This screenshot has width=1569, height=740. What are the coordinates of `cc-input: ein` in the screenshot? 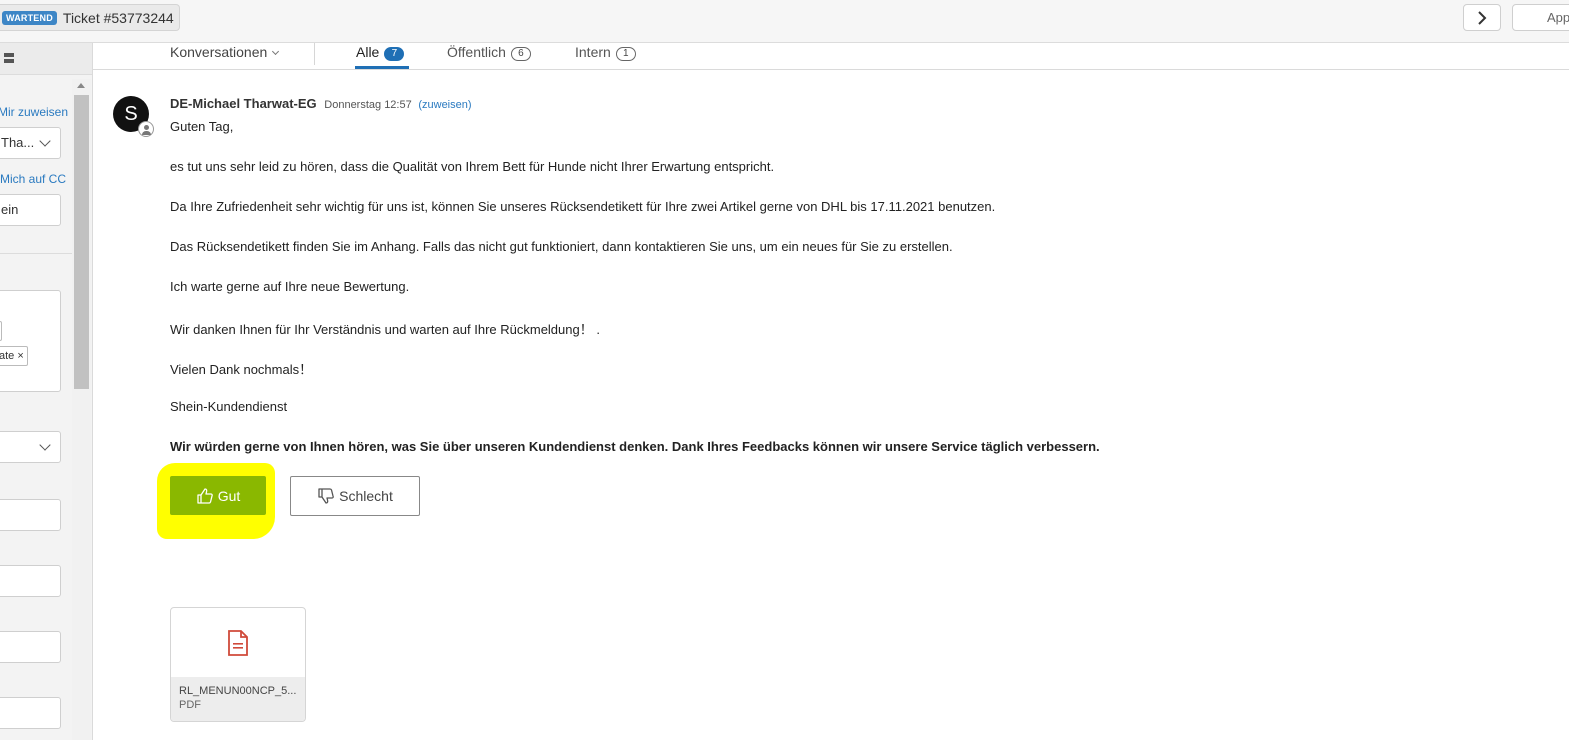 It's located at (30, 210).